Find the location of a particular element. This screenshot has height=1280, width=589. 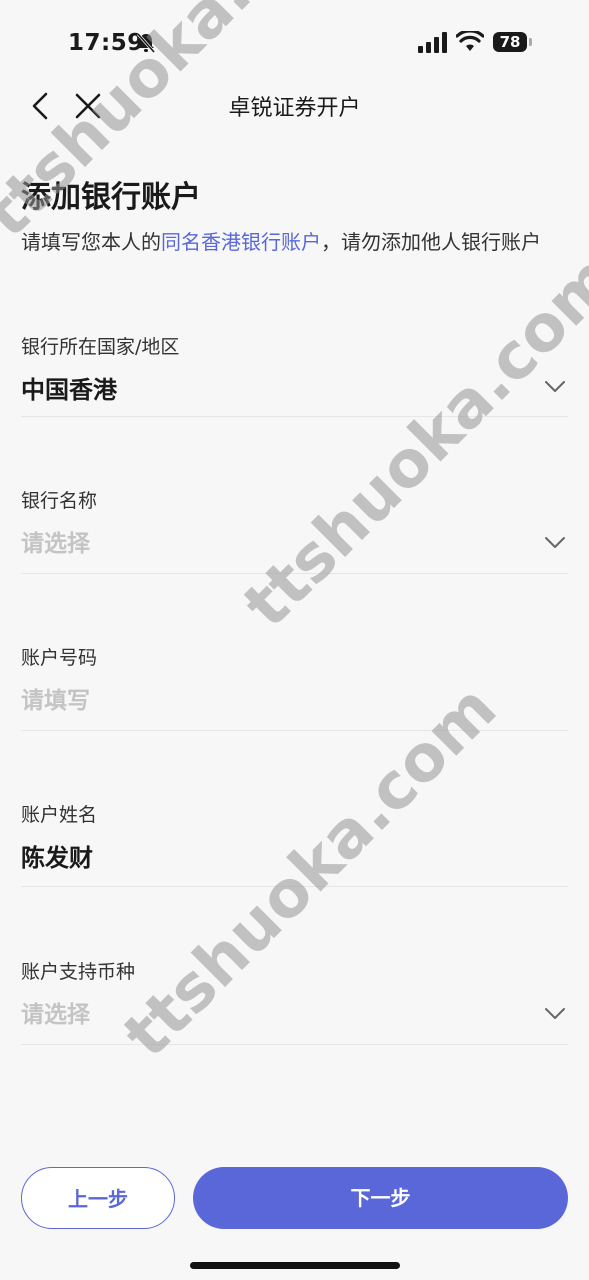

page-description: 请填写您本人的同名香港银行账户，请勿添加他人银行账户 is located at coordinates (293, 242).